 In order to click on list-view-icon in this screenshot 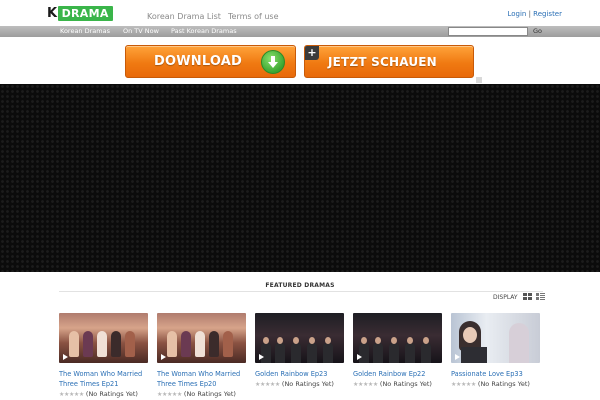, I will do `click(540, 296)`.